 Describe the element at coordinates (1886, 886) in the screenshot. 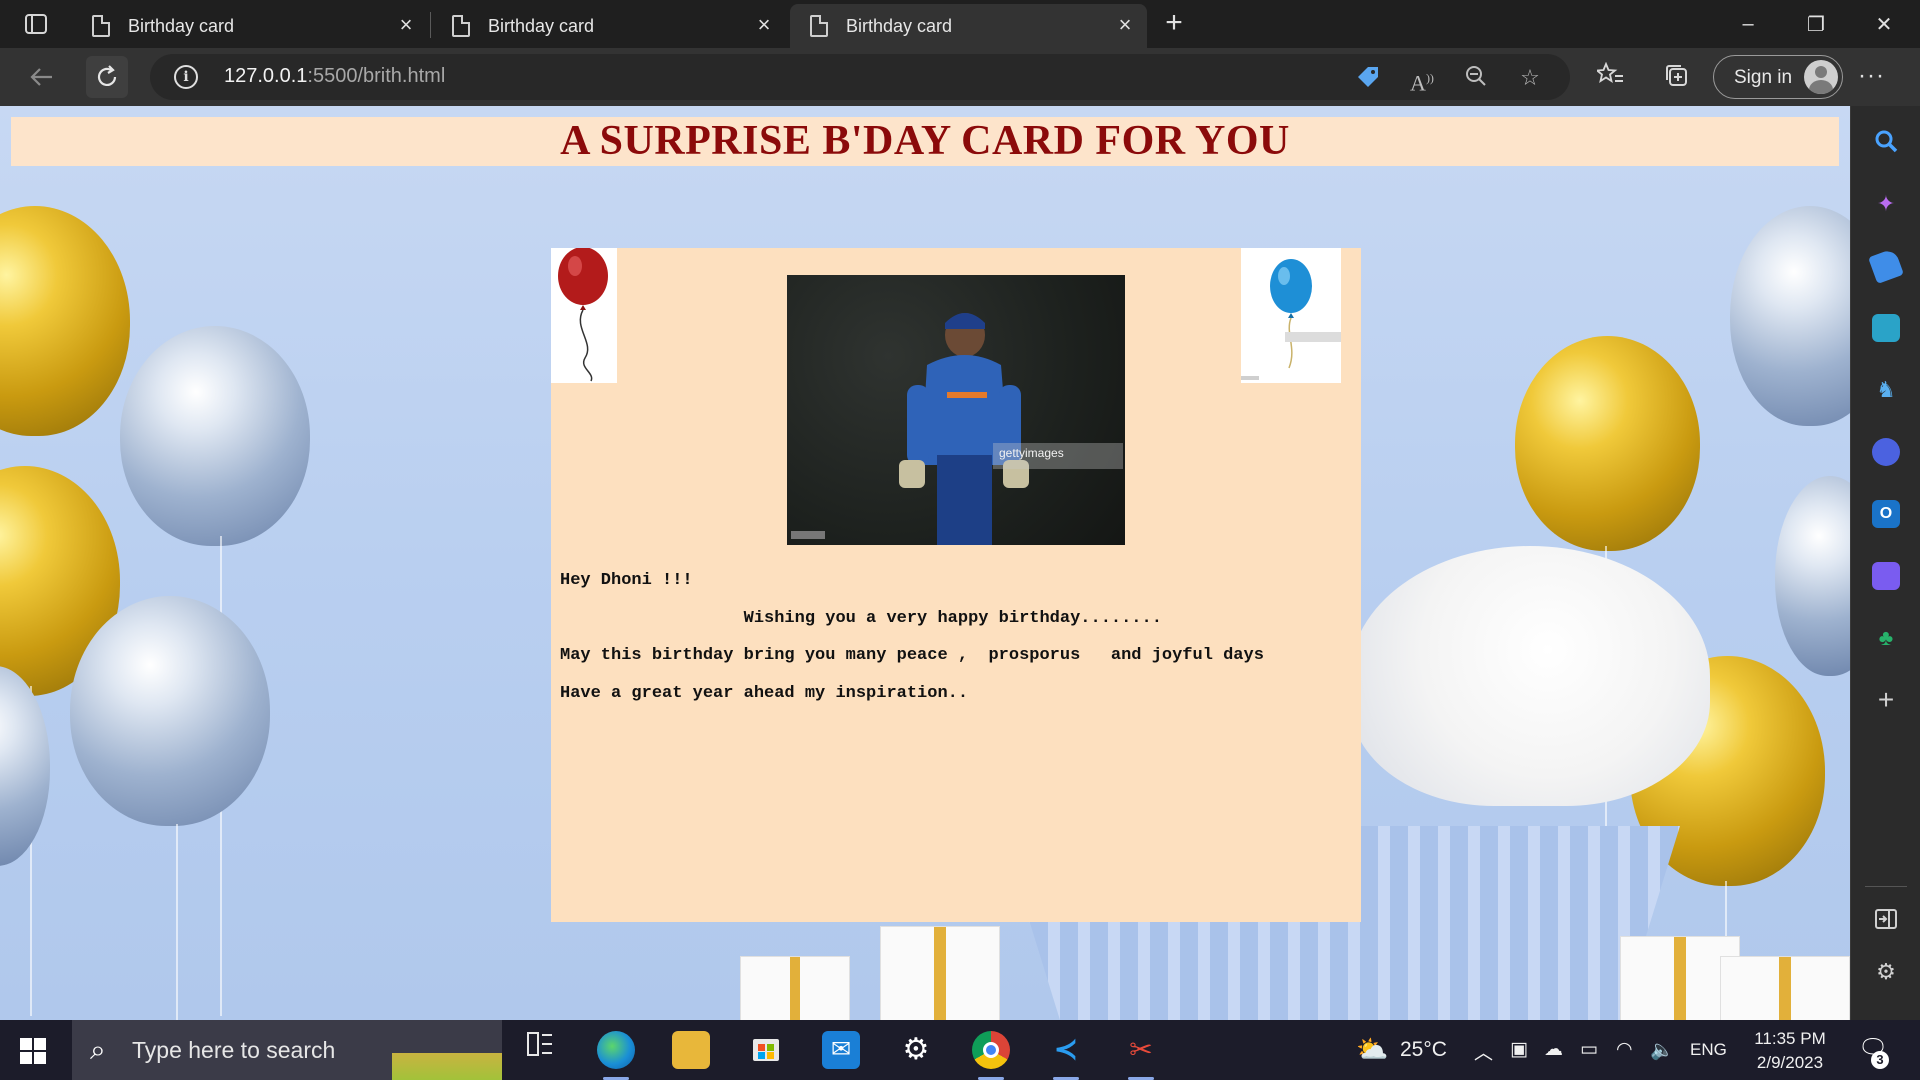

I see `sidebar-divider` at that location.